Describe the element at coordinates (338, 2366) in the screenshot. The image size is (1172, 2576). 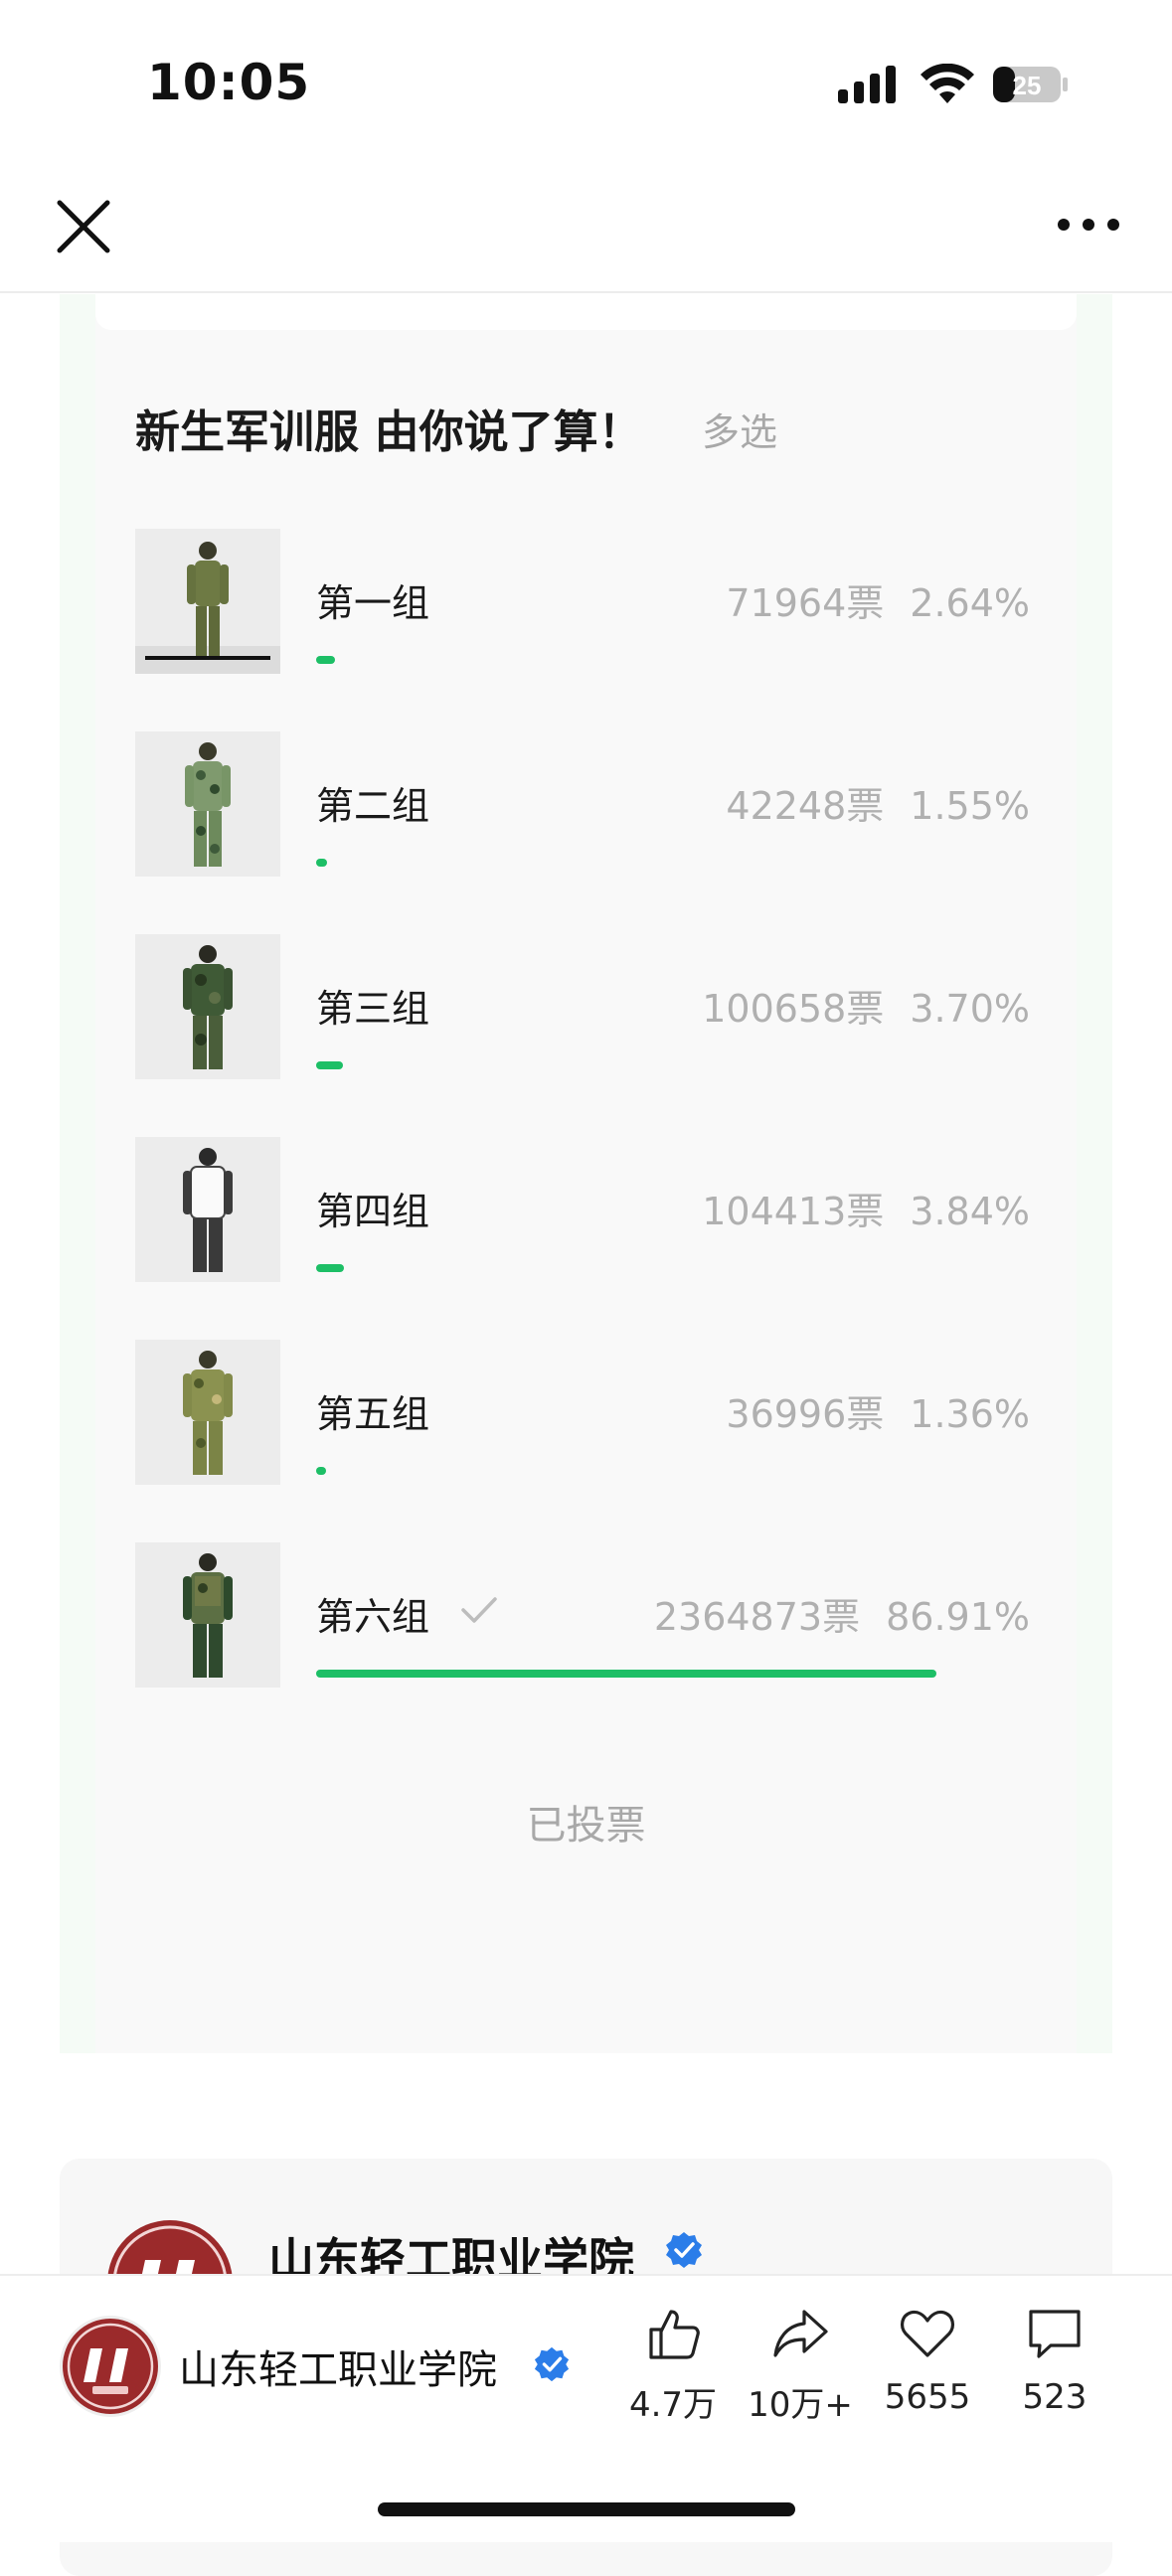
I see `account-name: 山东轻工职业学院` at that location.